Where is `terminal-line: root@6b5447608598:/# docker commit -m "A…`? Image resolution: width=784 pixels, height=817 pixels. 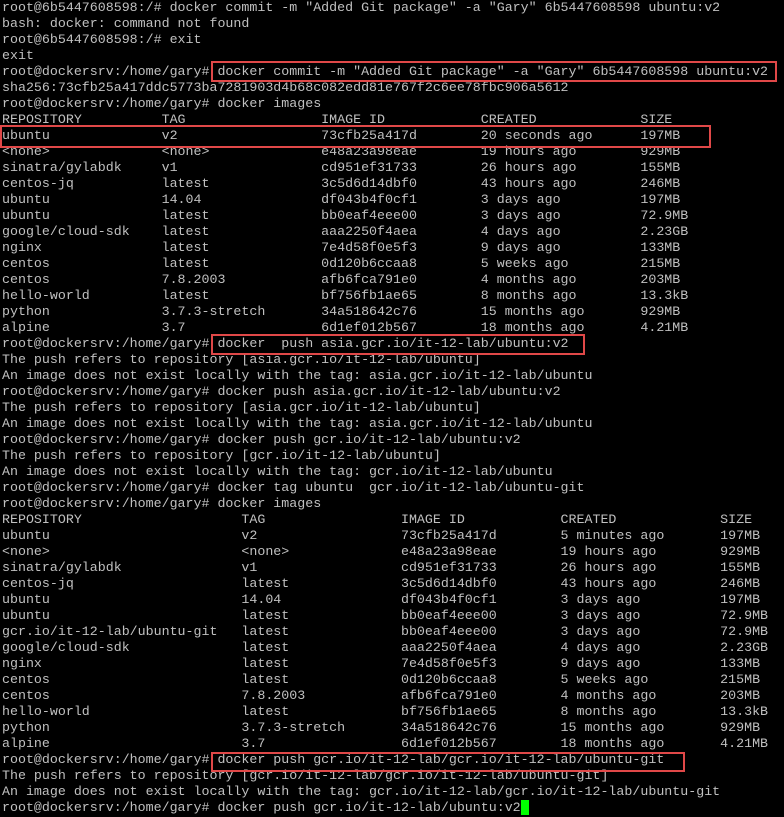 terminal-line: root@6b5447608598:/# docker commit -m "A… is located at coordinates (361, 7).